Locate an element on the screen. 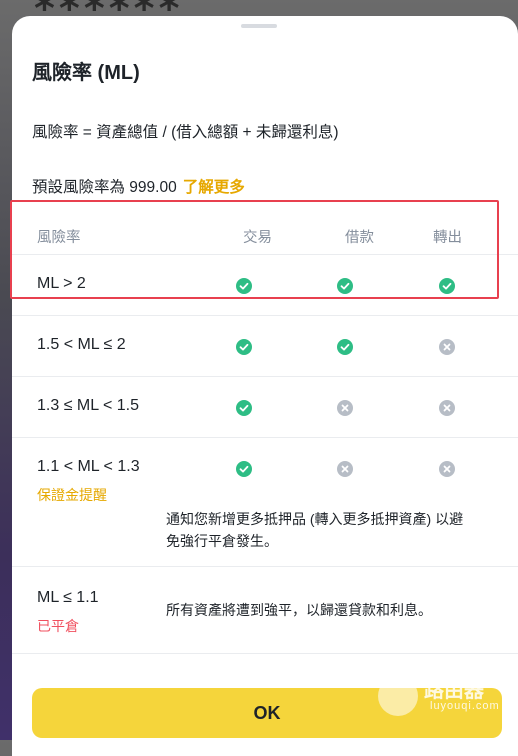 The height and width of the screenshot is (756, 518). default-ml: 預設風險率為 999.00 了解更多 is located at coordinates (138, 186).